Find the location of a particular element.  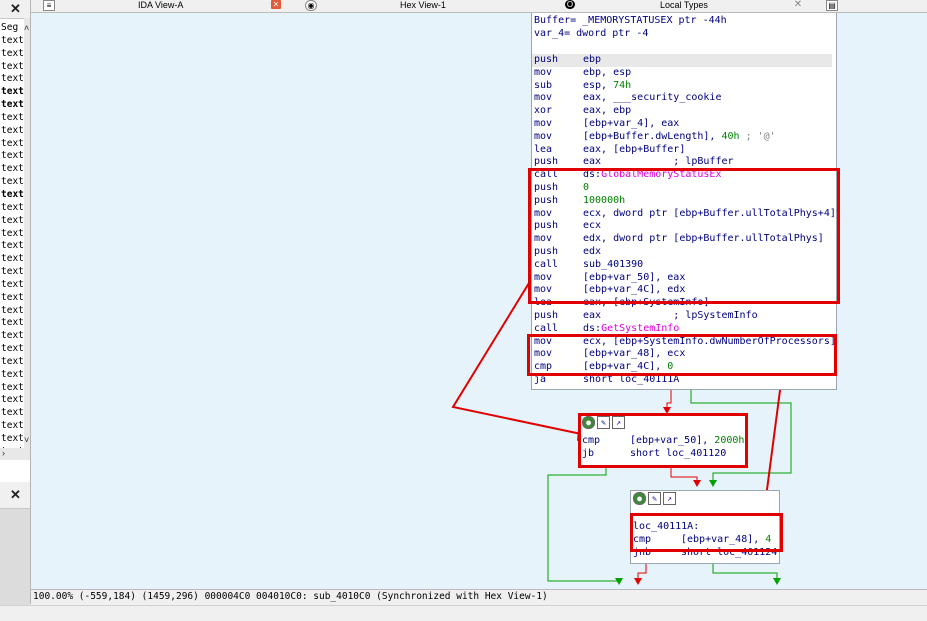

asm-instruction: push ecx is located at coordinates (567, 226).